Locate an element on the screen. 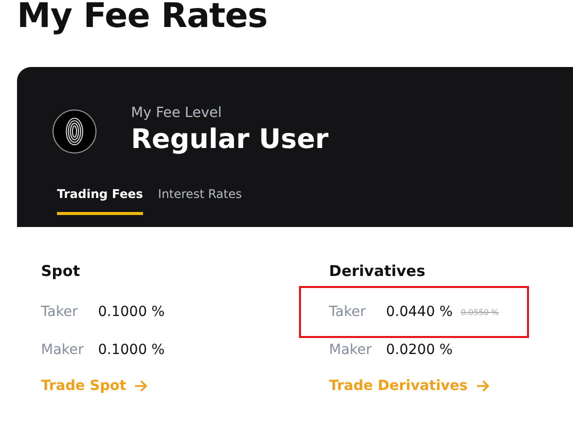 Image resolution: width=573 pixels, height=429 pixels. tab: Trading Fees is located at coordinates (100, 200).